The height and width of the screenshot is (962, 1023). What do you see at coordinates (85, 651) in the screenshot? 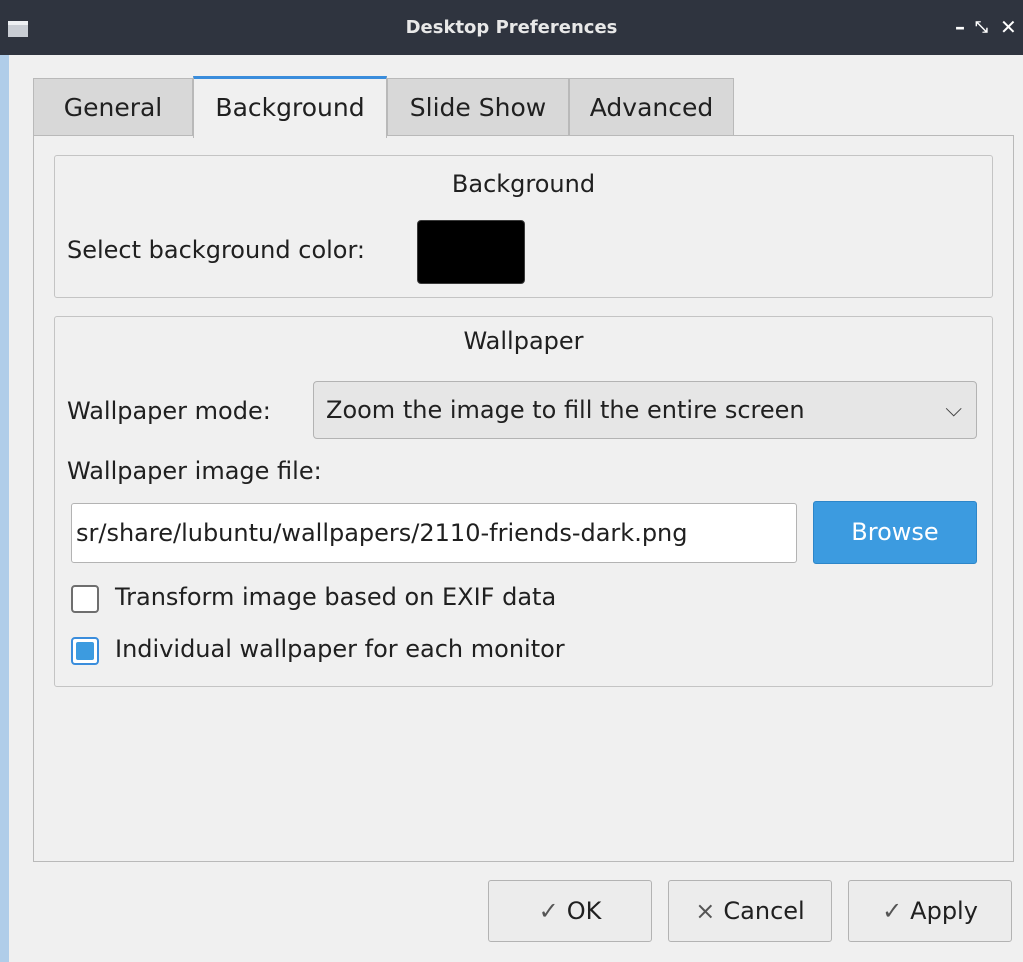
I see `individual-wallpaper-checkbox` at bounding box center [85, 651].